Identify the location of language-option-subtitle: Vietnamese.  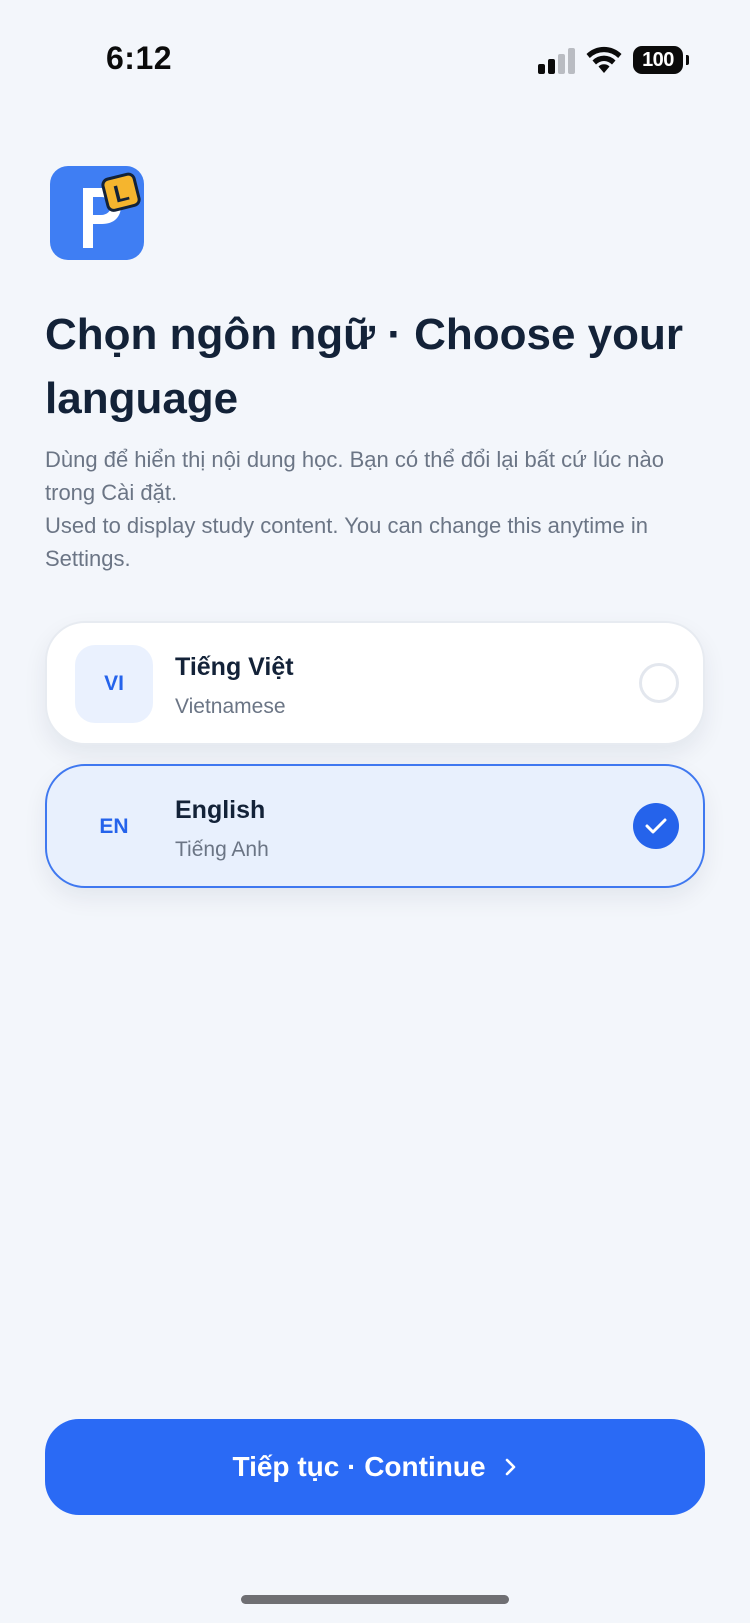
(230, 706).